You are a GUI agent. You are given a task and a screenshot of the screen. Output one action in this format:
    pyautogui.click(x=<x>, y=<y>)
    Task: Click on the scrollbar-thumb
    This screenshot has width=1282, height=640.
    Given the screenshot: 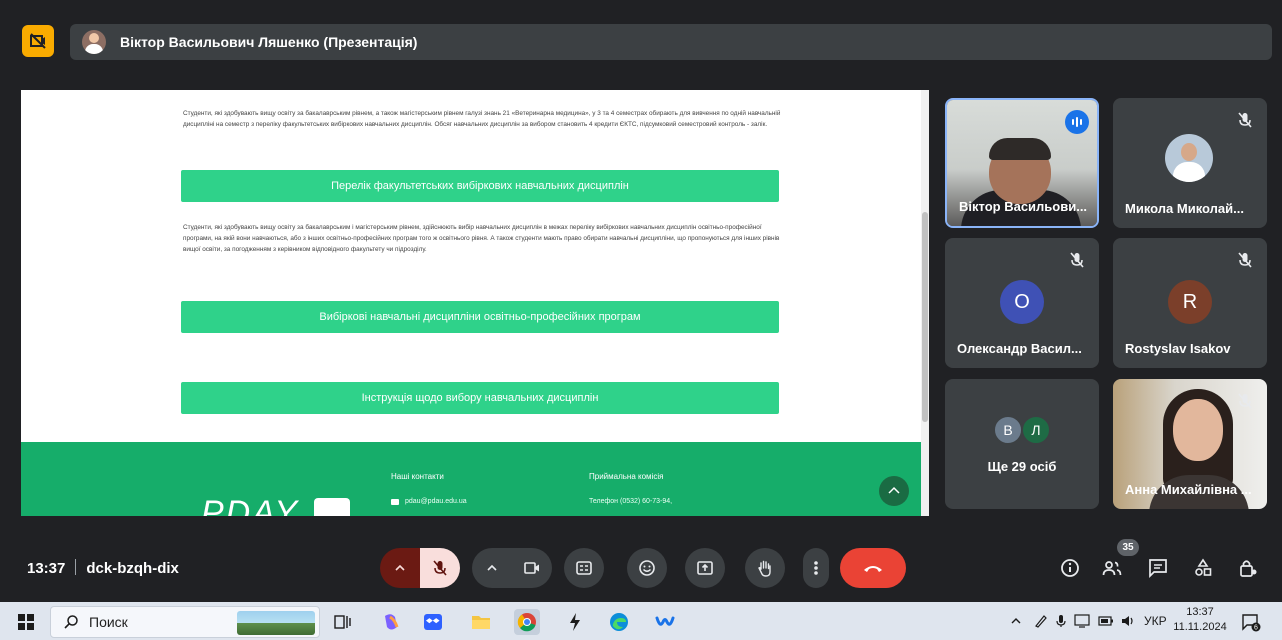 What is the action you would take?
    pyautogui.click(x=925, y=317)
    